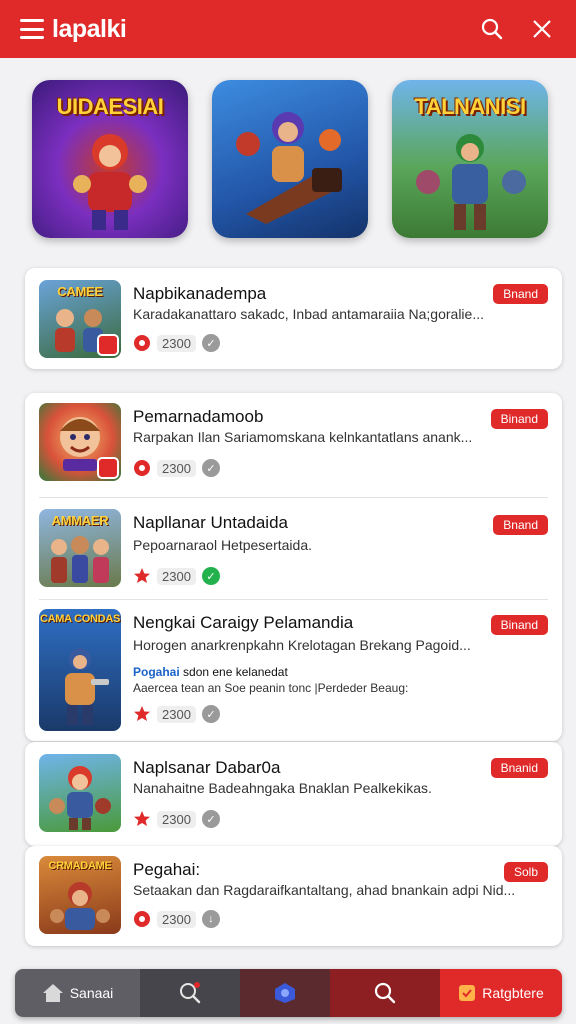 The image size is (576, 1024). I want to click on nav-favorites: Ratgbtere, so click(501, 993).